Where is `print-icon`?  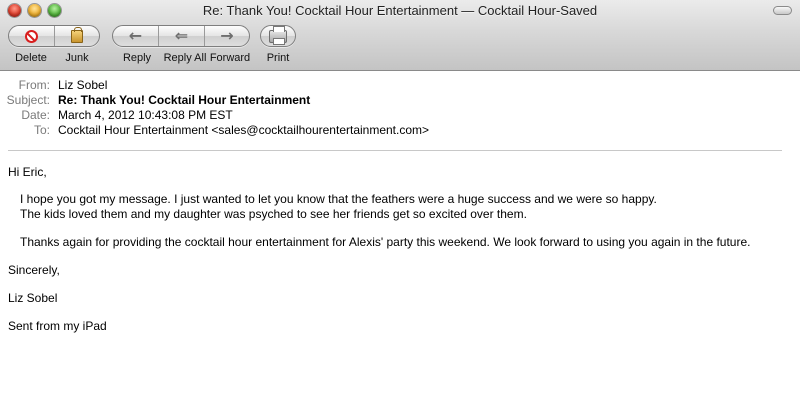 print-icon is located at coordinates (278, 35).